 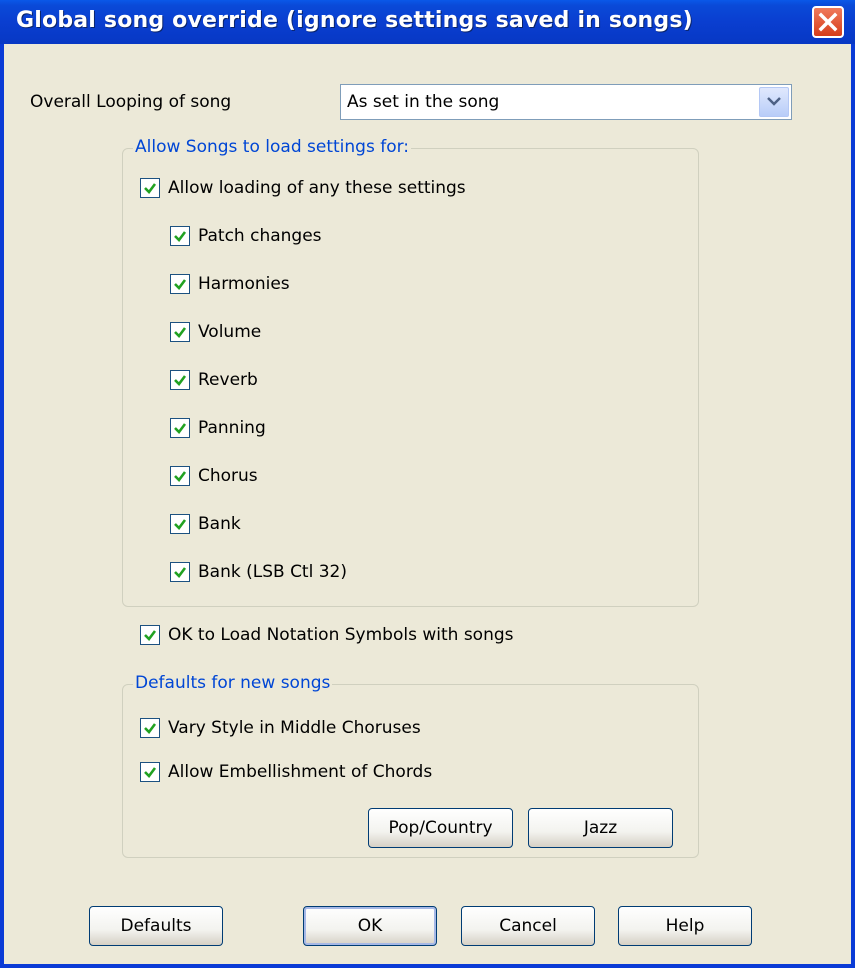 What do you see at coordinates (233, 683) in the screenshot?
I see `defaults-group-title: Defaults for new songs` at bounding box center [233, 683].